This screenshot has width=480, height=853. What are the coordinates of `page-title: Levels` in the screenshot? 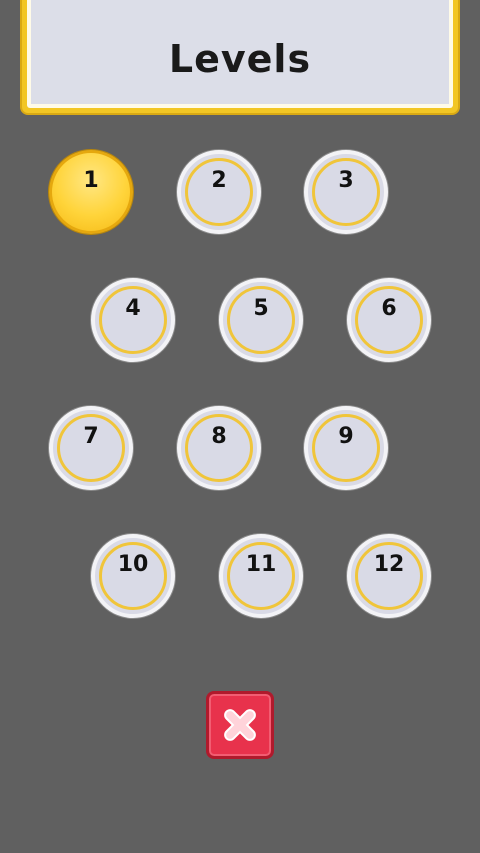 It's located at (240, 58).